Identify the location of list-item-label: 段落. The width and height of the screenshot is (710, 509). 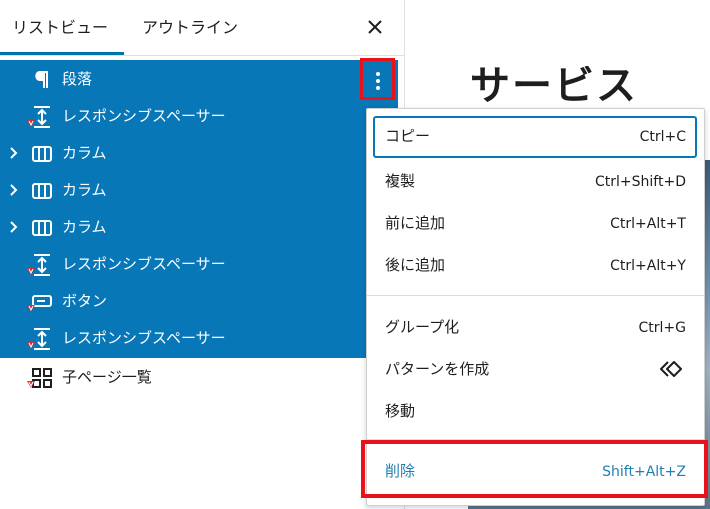
(77, 79).